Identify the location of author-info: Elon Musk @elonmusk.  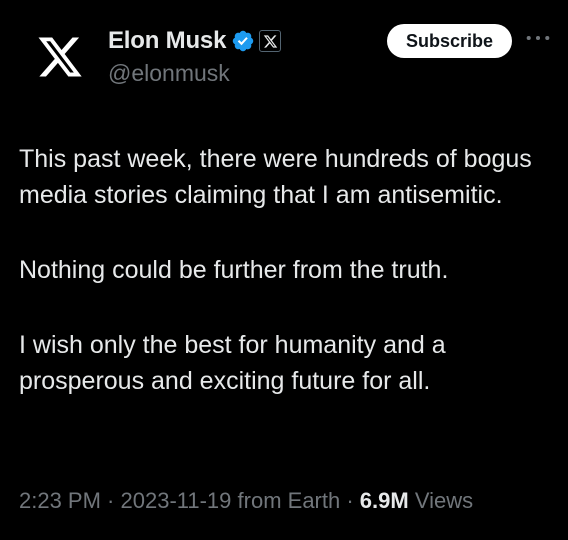
(195, 56).